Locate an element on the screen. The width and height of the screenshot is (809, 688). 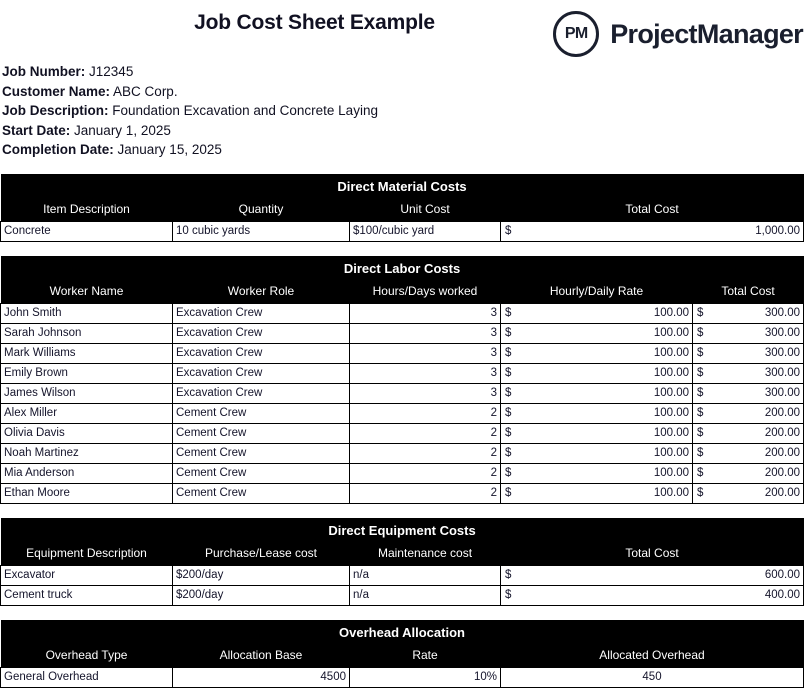
table-row: John SmithExcavation Crew3100.00300.00 is located at coordinates (402, 313).